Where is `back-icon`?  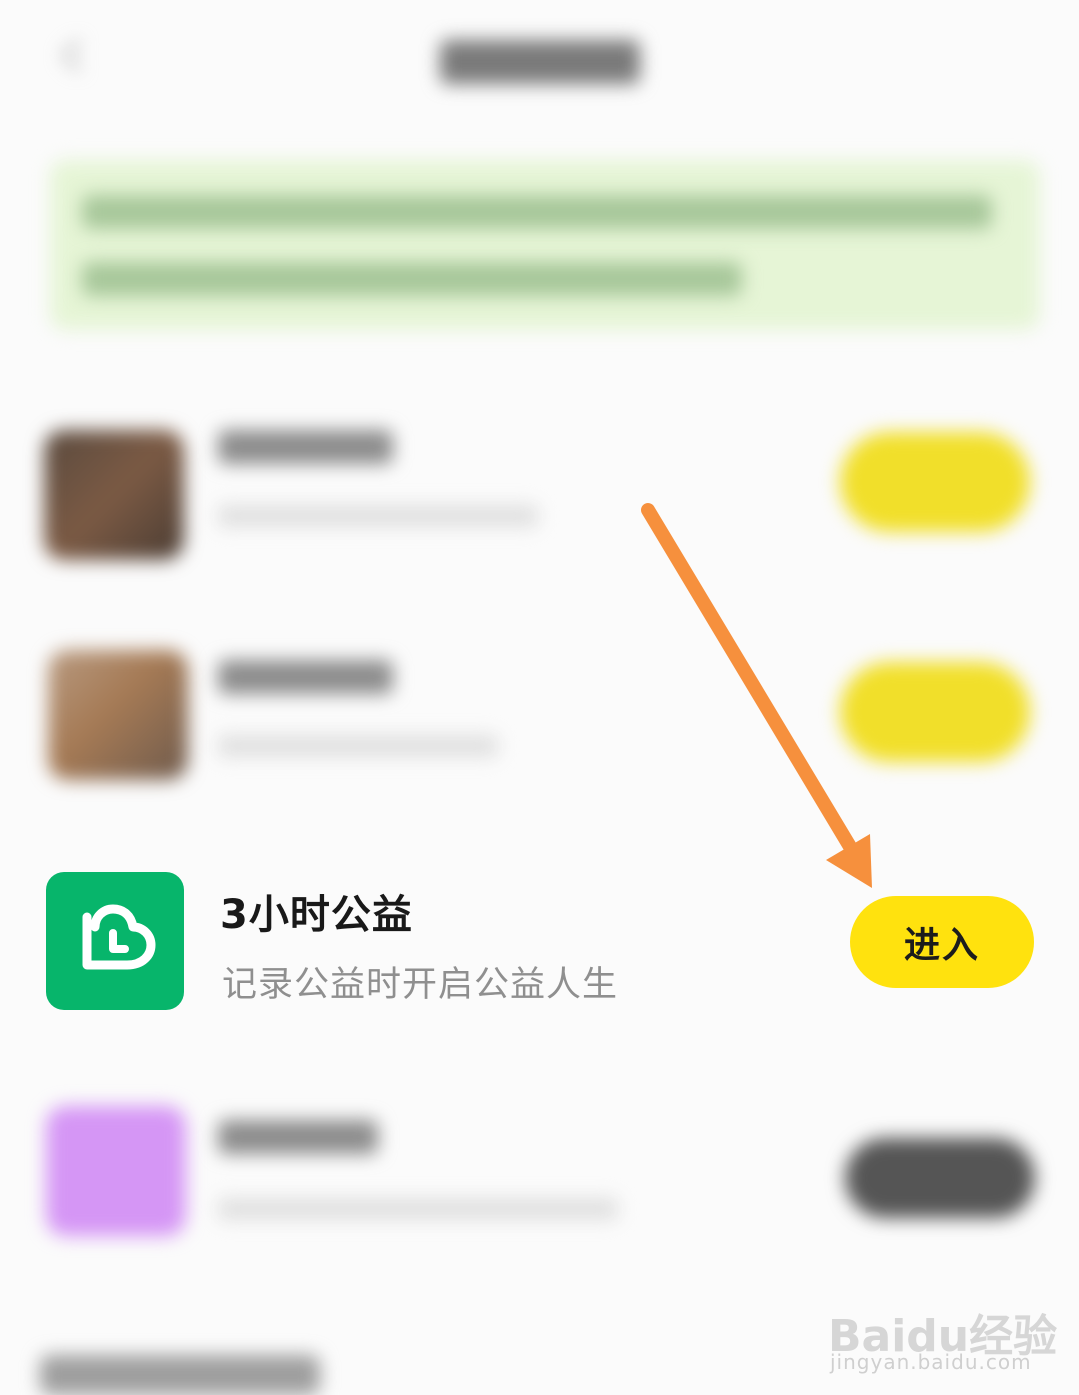 back-icon is located at coordinates (72, 58).